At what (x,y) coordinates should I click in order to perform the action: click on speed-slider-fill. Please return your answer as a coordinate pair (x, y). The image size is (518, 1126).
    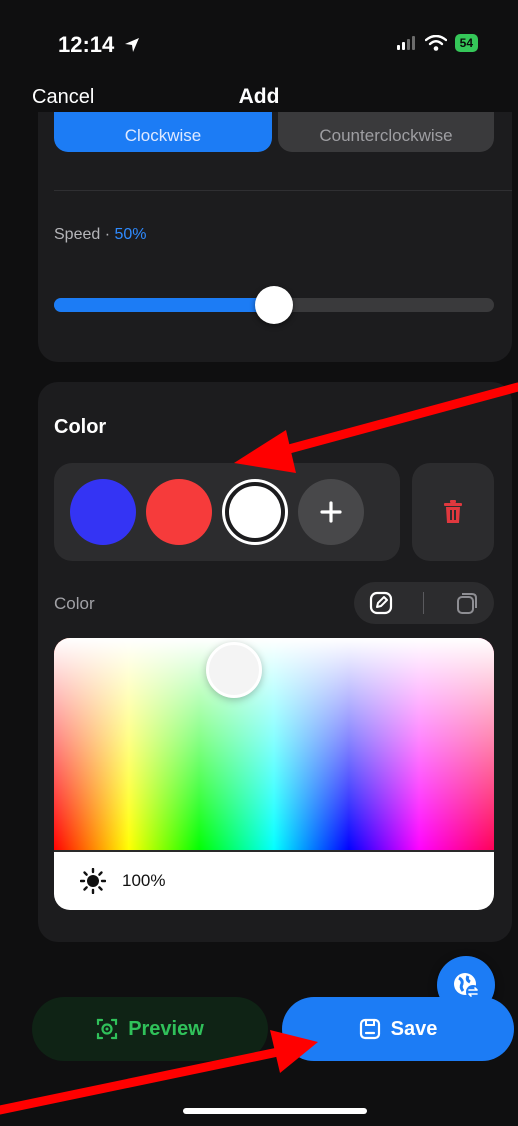
    Looking at the image, I should click on (164, 305).